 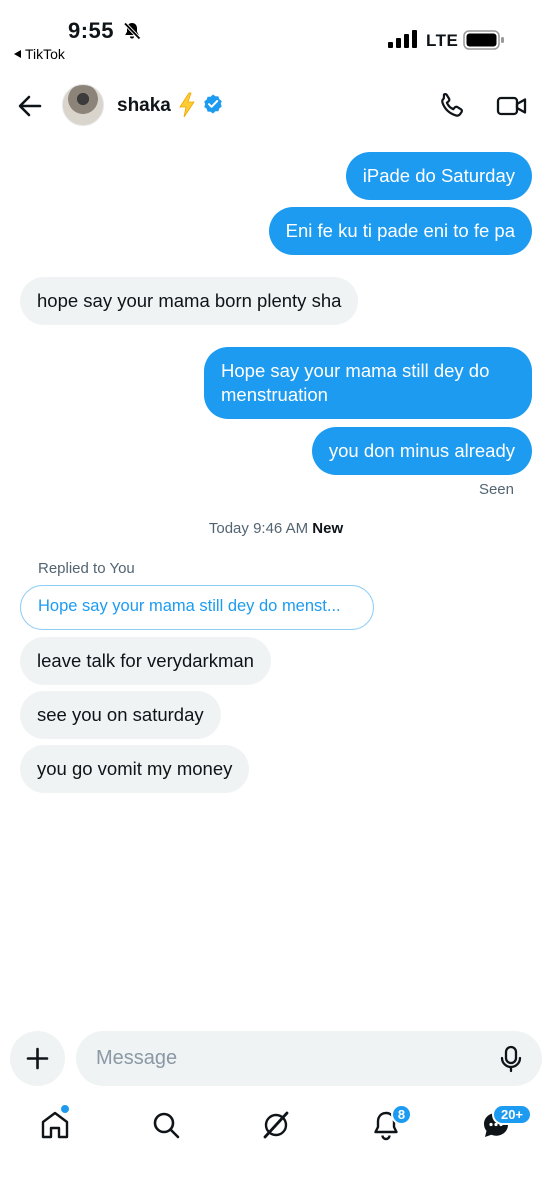 I want to click on divider-time: Today 9:46 AM, so click(x=258, y=528).